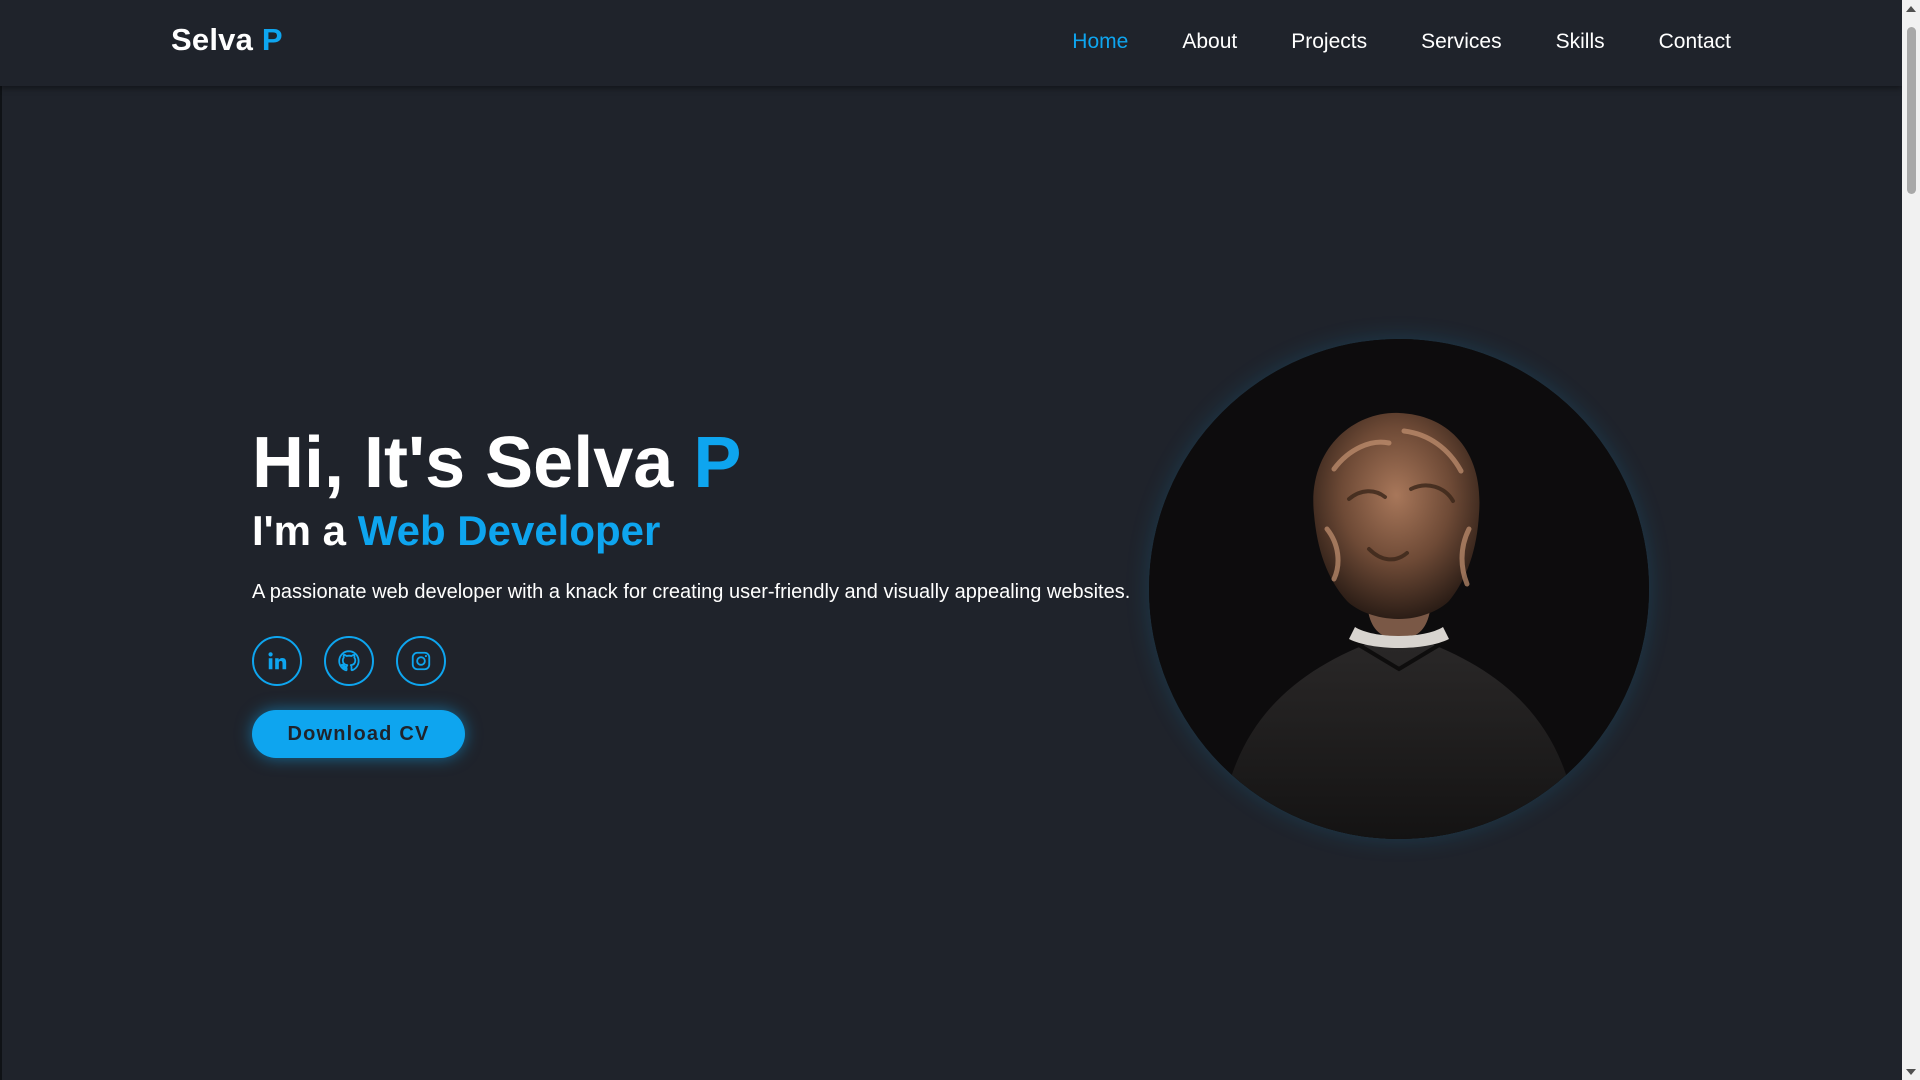  Describe the element at coordinates (1100, 42) in the screenshot. I see `nav-home: Home` at that location.